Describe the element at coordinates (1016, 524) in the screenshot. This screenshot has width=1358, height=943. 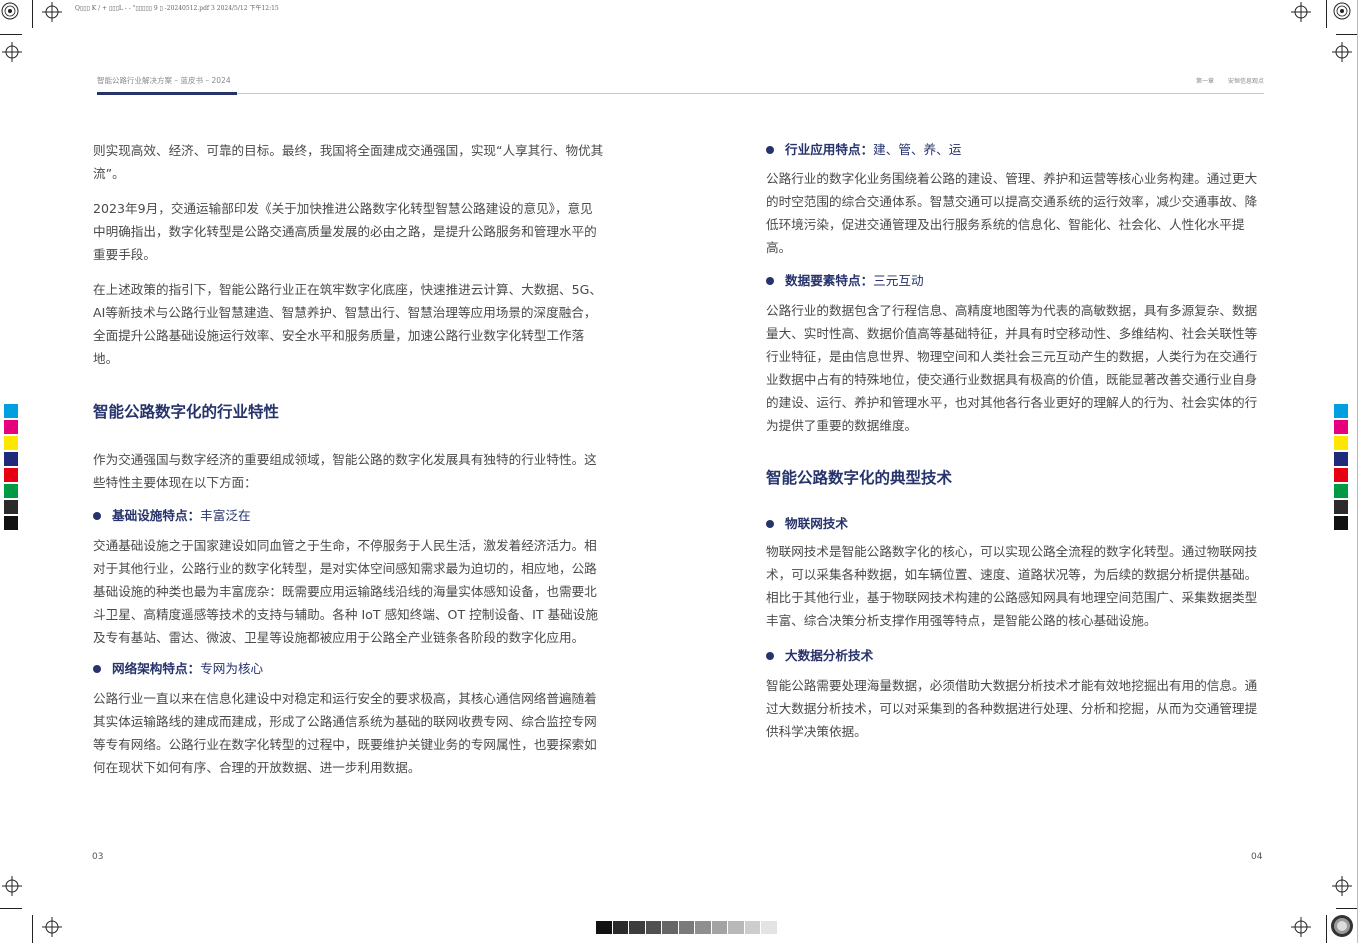
I see `bullet-heading: 物联网技术` at that location.